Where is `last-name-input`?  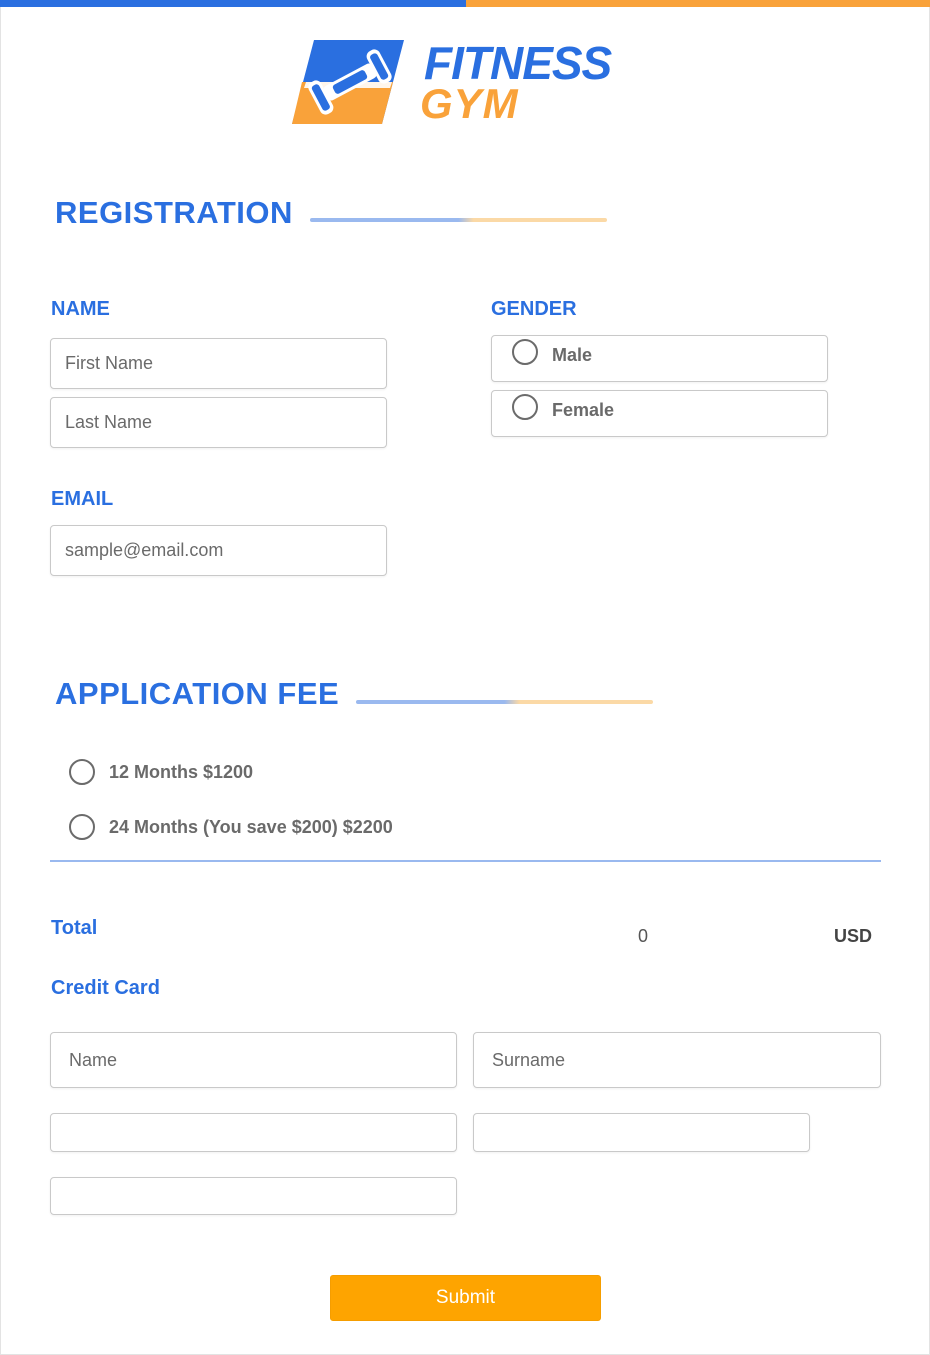 last-name-input is located at coordinates (218, 422).